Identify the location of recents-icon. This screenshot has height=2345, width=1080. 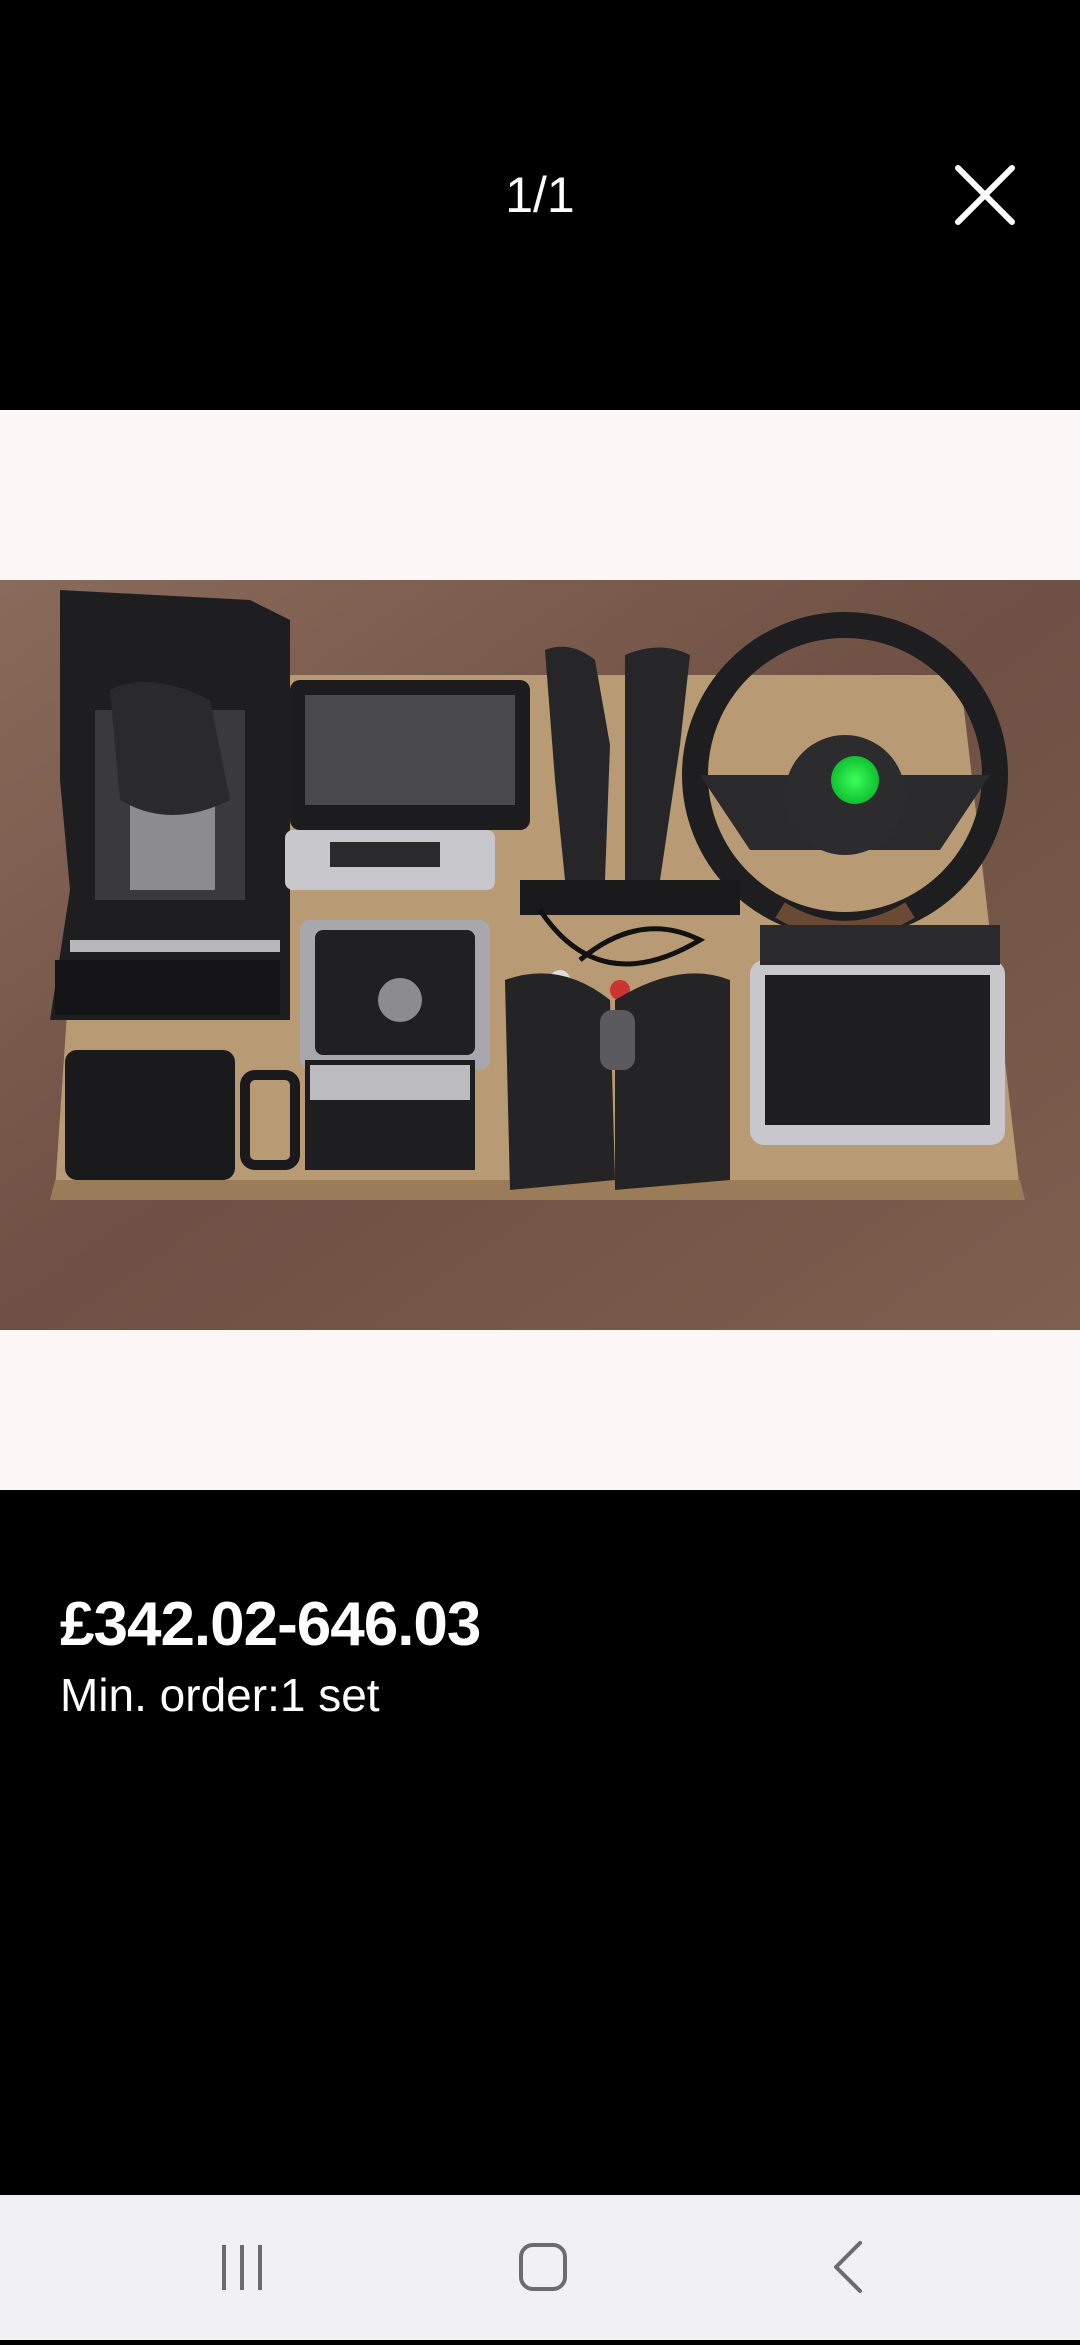
(242, 2267).